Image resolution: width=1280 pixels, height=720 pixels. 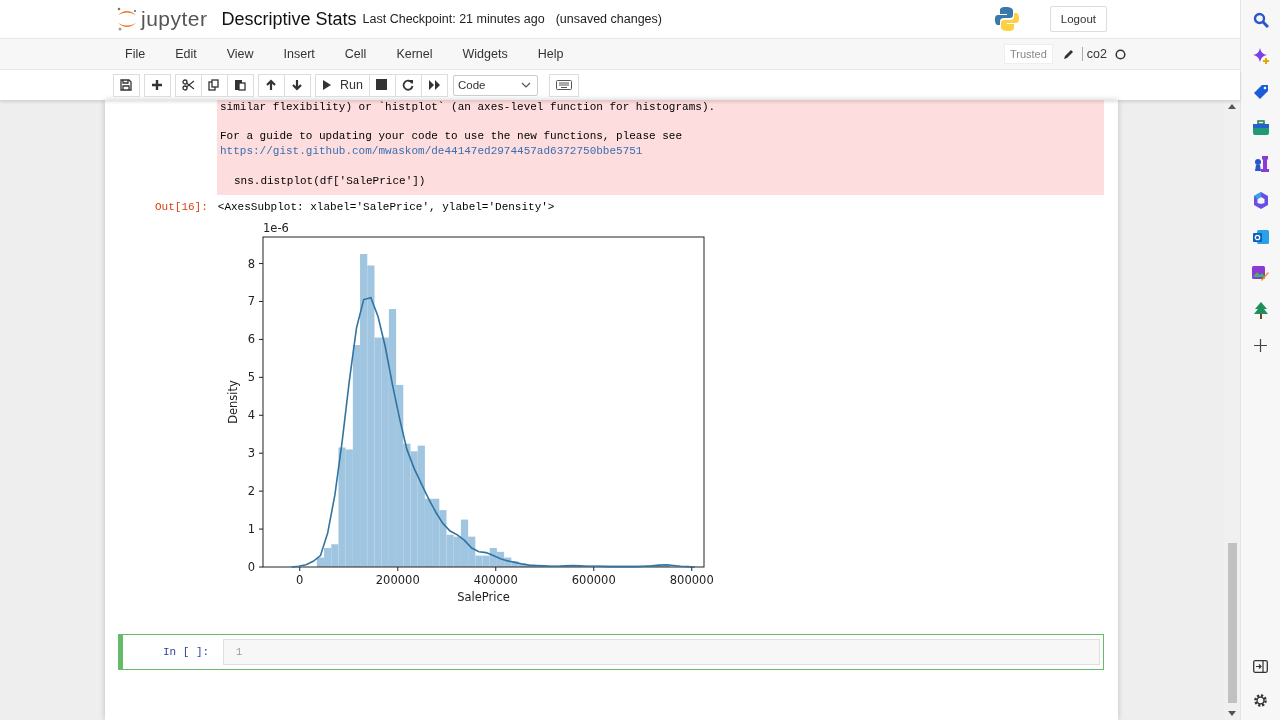 What do you see at coordinates (453, 19) in the screenshot?
I see `checkpoint-text: Last Checkpoint: 21 minutes ago` at bounding box center [453, 19].